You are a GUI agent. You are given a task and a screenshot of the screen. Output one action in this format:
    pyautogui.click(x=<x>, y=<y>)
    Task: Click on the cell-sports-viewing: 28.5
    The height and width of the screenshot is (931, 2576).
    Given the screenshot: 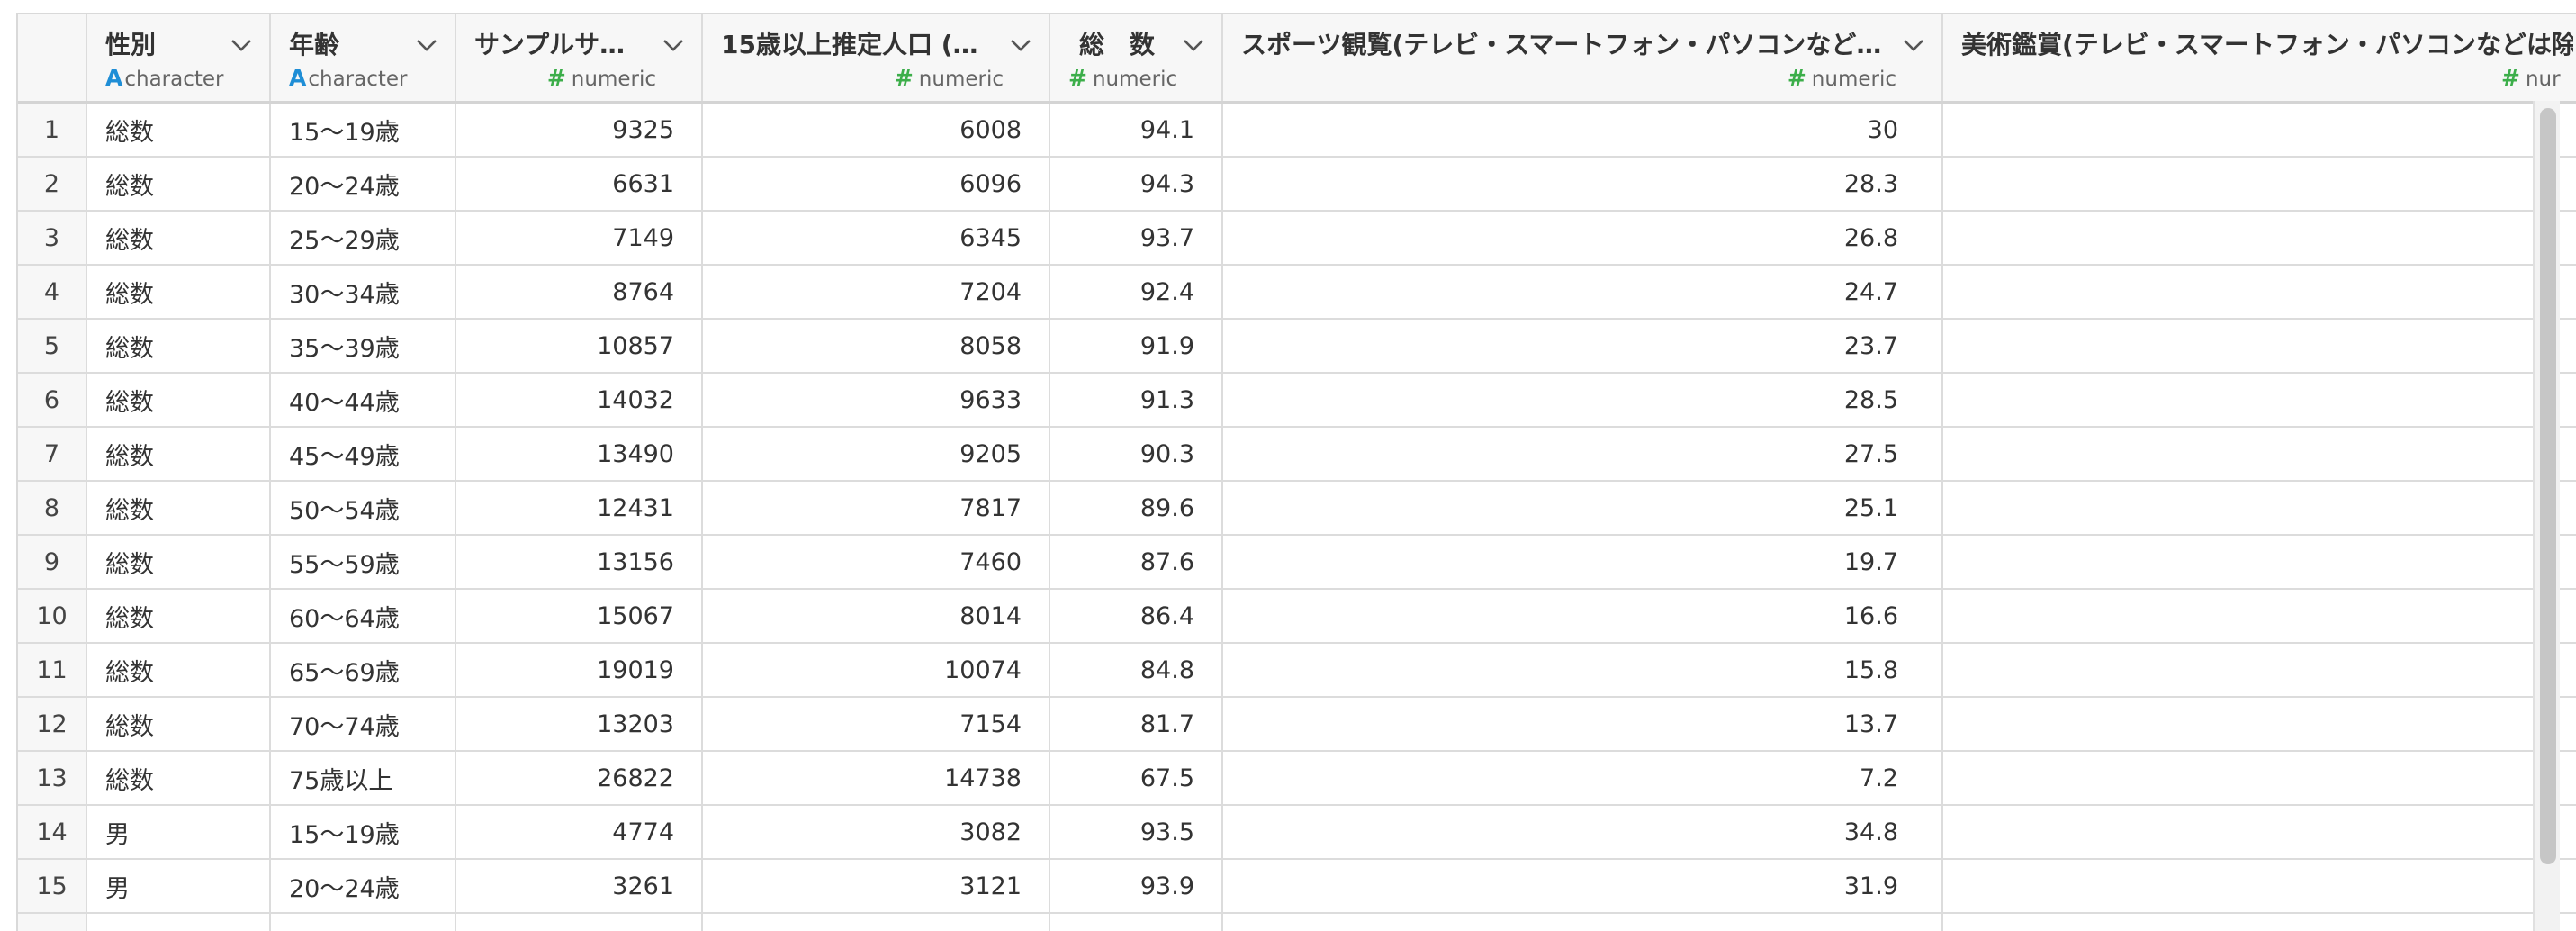 What is the action you would take?
    pyautogui.click(x=1582, y=400)
    